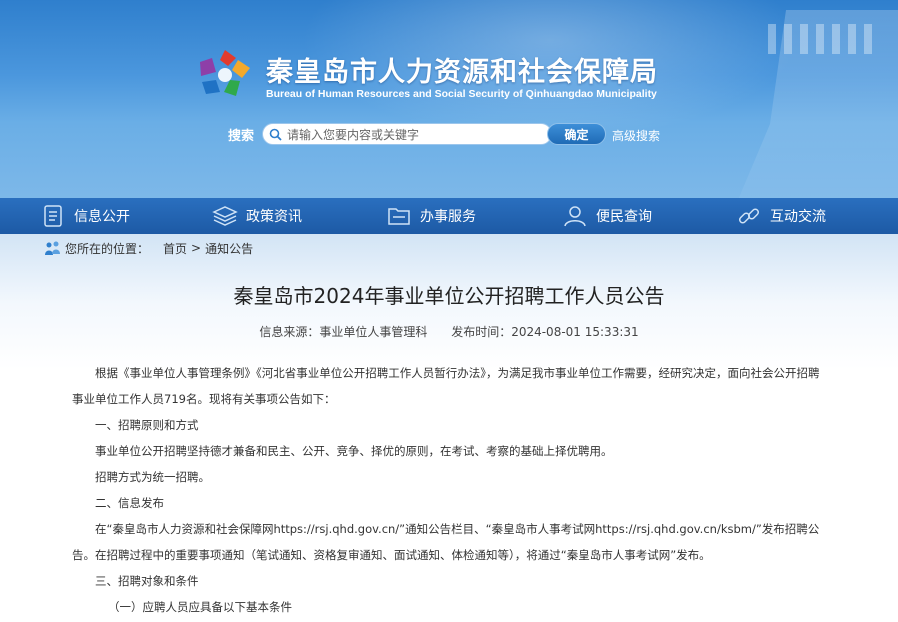 Image resolution: width=898 pixels, height=622 pixels. What do you see at coordinates (636, 135) in the screenshot?
I see `advanced-search-link: 高级搜索` at bounding box center [636, 135].